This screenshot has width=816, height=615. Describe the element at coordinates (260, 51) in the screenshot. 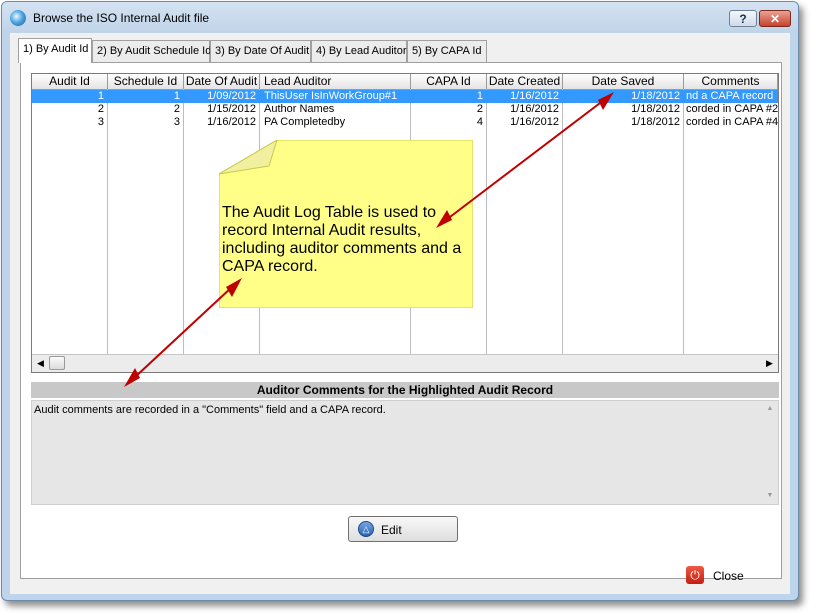

I see `tab-by-date-of-audit: 3) By Date Of Audit` at that location.